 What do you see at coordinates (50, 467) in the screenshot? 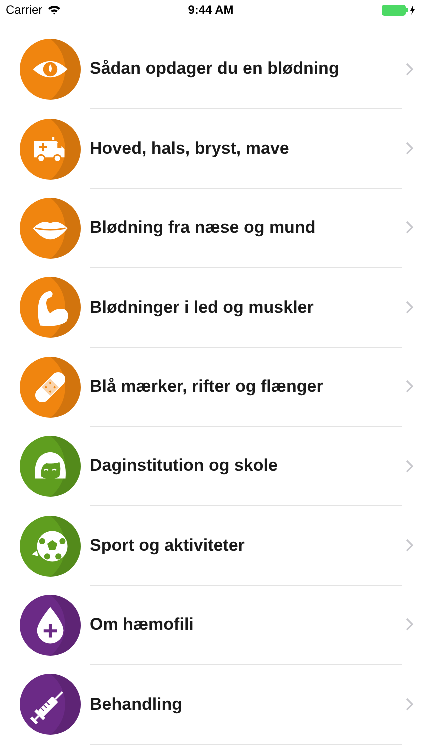
I see `girl-face-icon` at bounding box center [50, 467].